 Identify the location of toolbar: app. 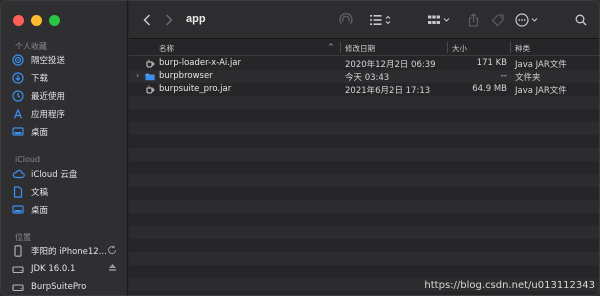
(364, 20).